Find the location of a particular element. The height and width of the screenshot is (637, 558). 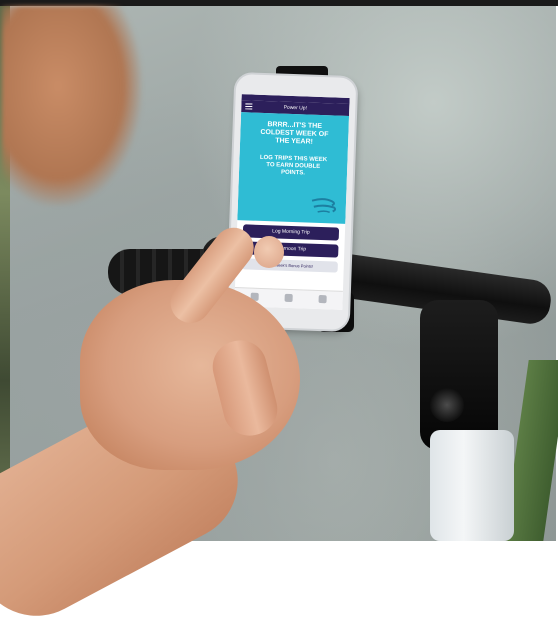

fingertip is located at coordinates (269, 252).